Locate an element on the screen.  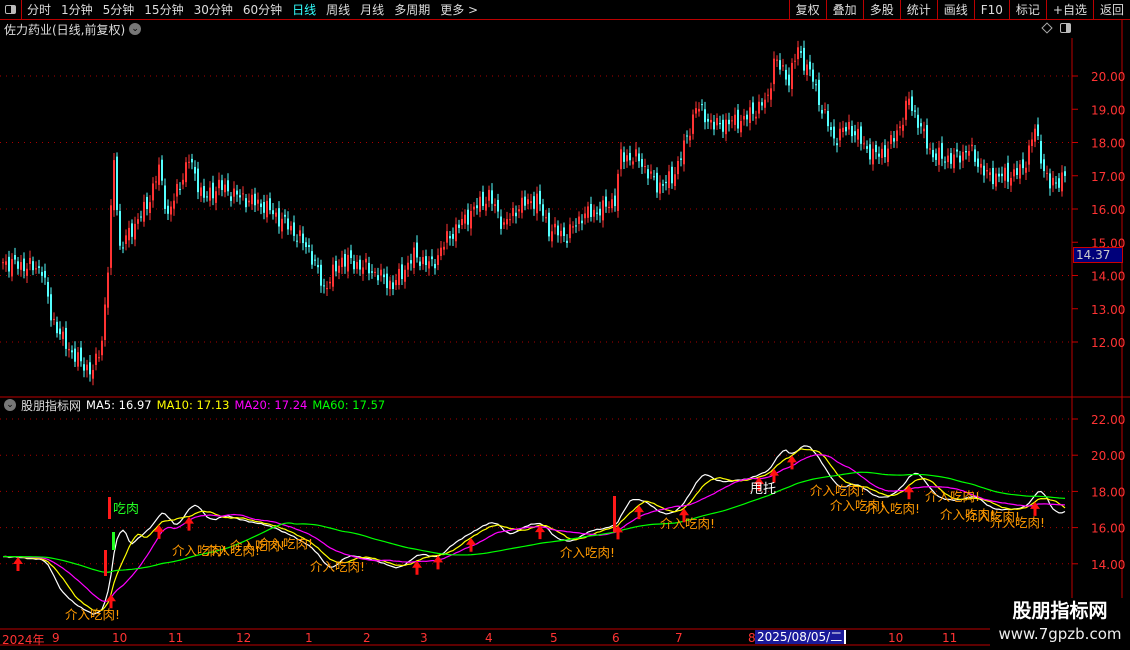
period-tab: 15分钟 is located at coordinates (163, 9).